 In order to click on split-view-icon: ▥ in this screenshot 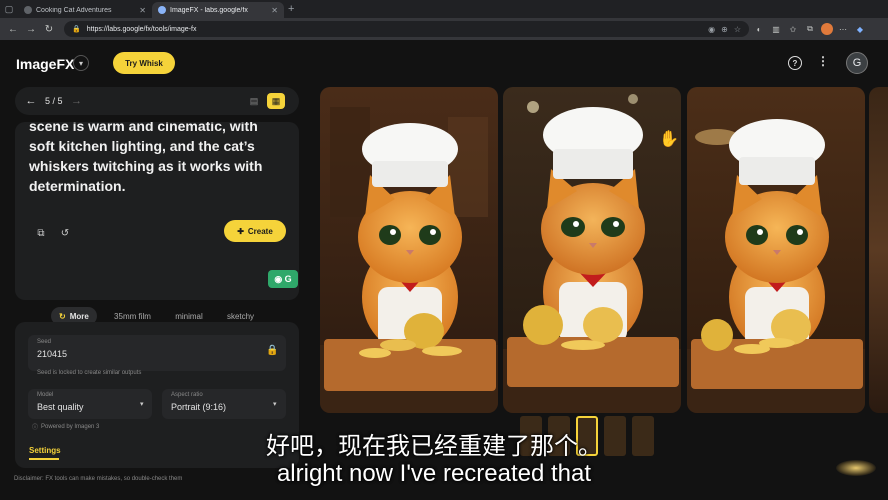, I will do `click(776, 29)`.